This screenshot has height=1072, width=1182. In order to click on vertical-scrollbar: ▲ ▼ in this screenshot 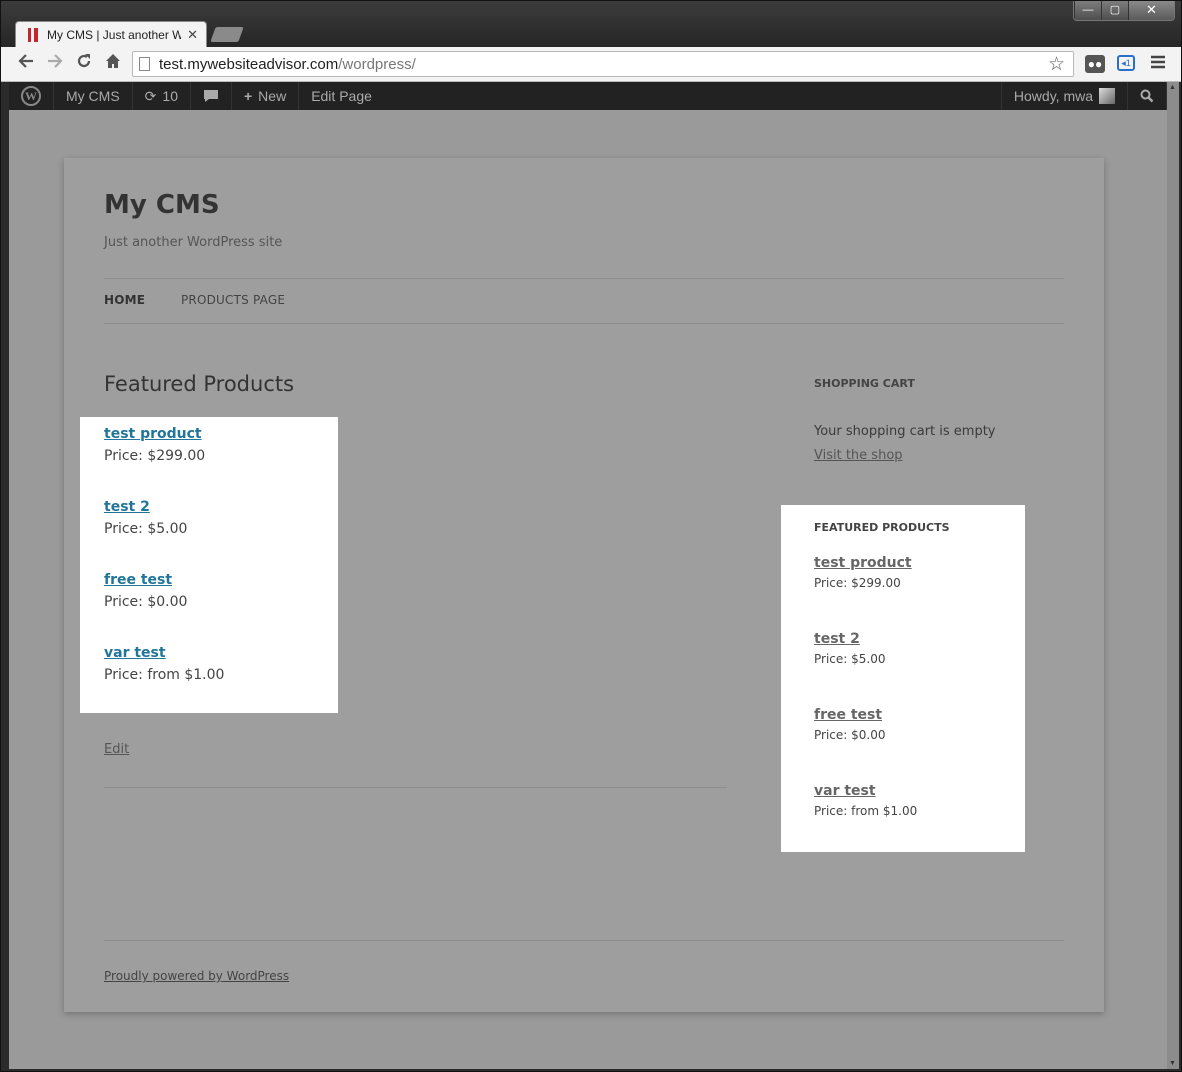, I will do `click(1173, 575)`.